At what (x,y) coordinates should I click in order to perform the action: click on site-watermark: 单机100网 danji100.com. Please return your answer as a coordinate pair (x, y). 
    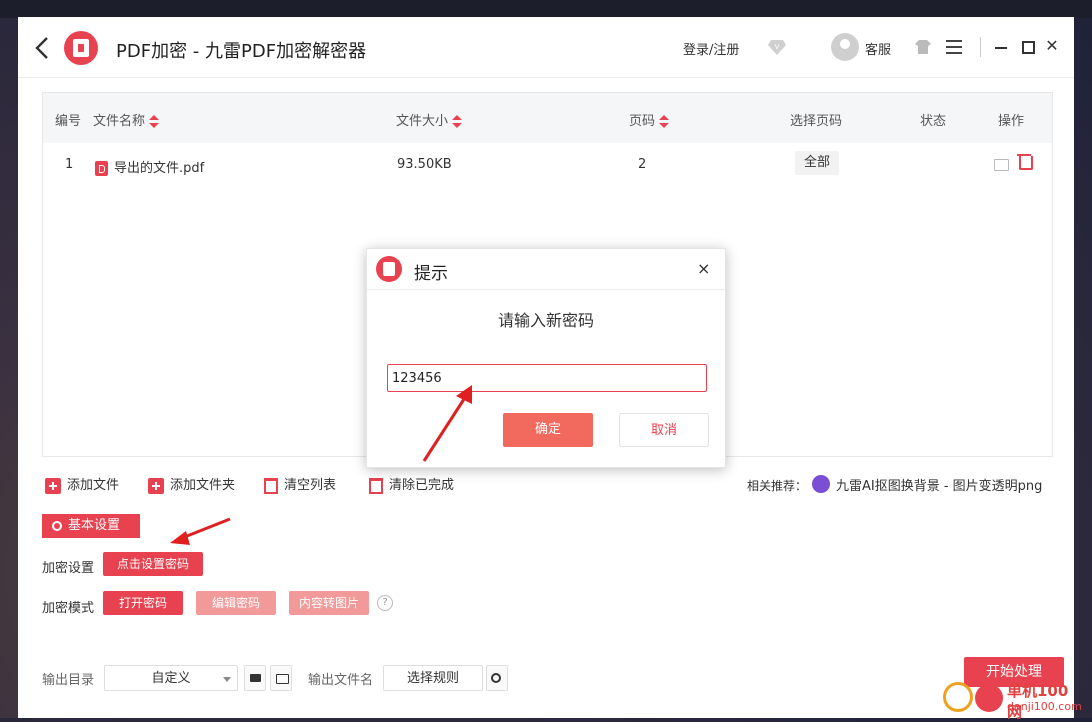
    Looking at the image, I should click on (1013, 700).